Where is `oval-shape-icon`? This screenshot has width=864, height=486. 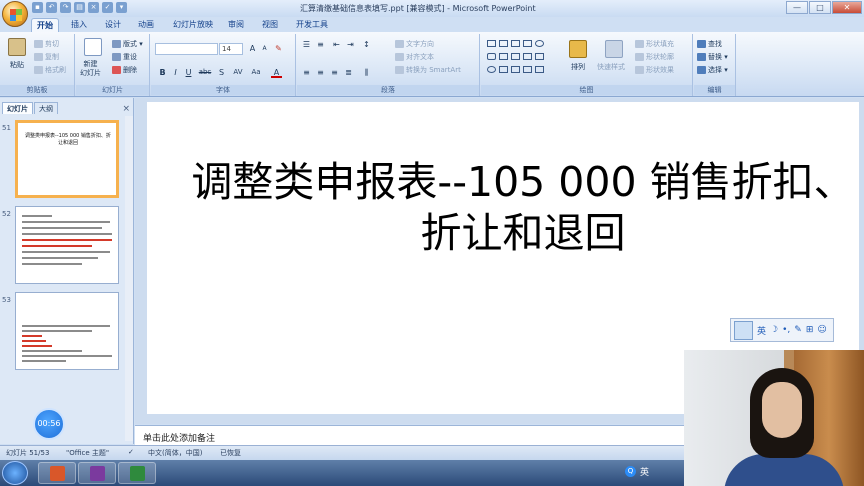 oval-shape-icon is located at coordinates (539, 43).